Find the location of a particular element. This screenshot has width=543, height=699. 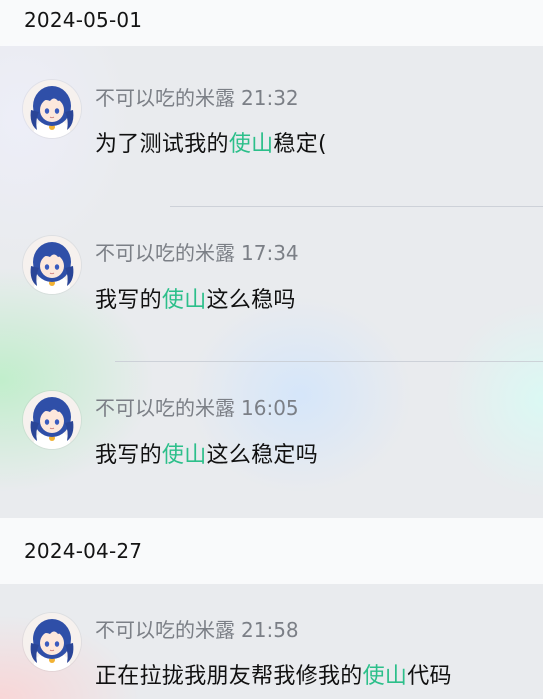

content-text: 我写的 is located at coordinates (128, 455).